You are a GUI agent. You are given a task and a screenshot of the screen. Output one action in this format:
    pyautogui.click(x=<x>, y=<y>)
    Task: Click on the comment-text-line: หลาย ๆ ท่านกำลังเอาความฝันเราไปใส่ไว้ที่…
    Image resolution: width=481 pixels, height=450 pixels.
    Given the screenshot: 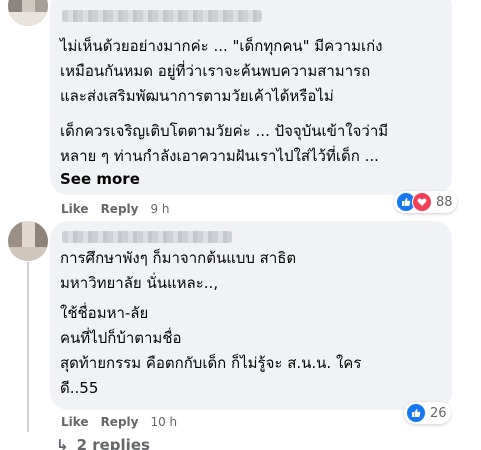 What is the action you would take?
    pyautogui.click(x=219, y=156)
    